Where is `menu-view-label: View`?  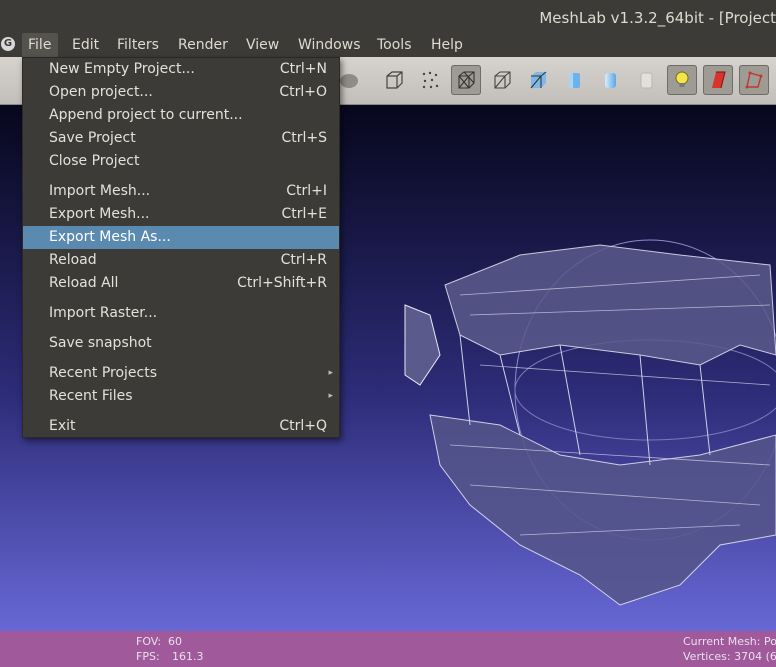 menu-view-label: View is located at coordinates (263, 45).